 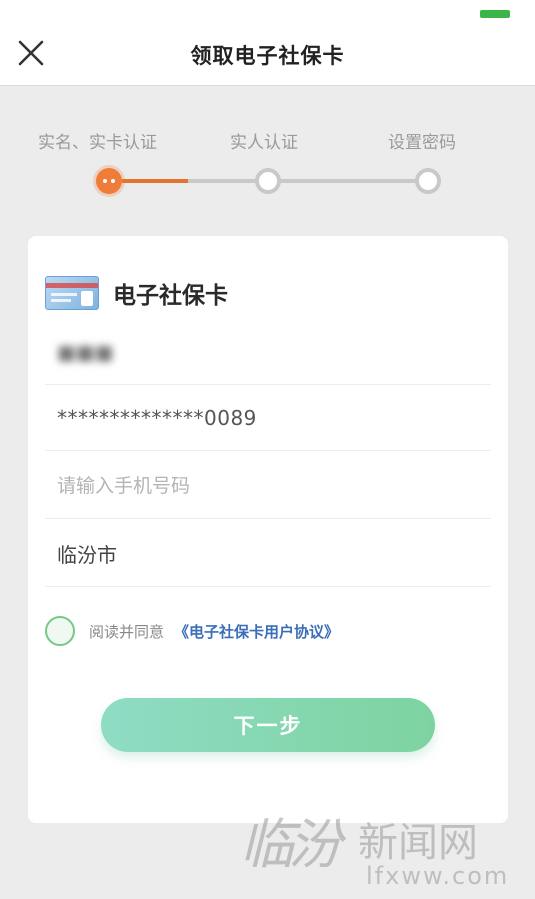 What do you see at coordinates (85, 351) in the screenshot?
I see `name-value: ■■■` at bounding box center [85, 351].